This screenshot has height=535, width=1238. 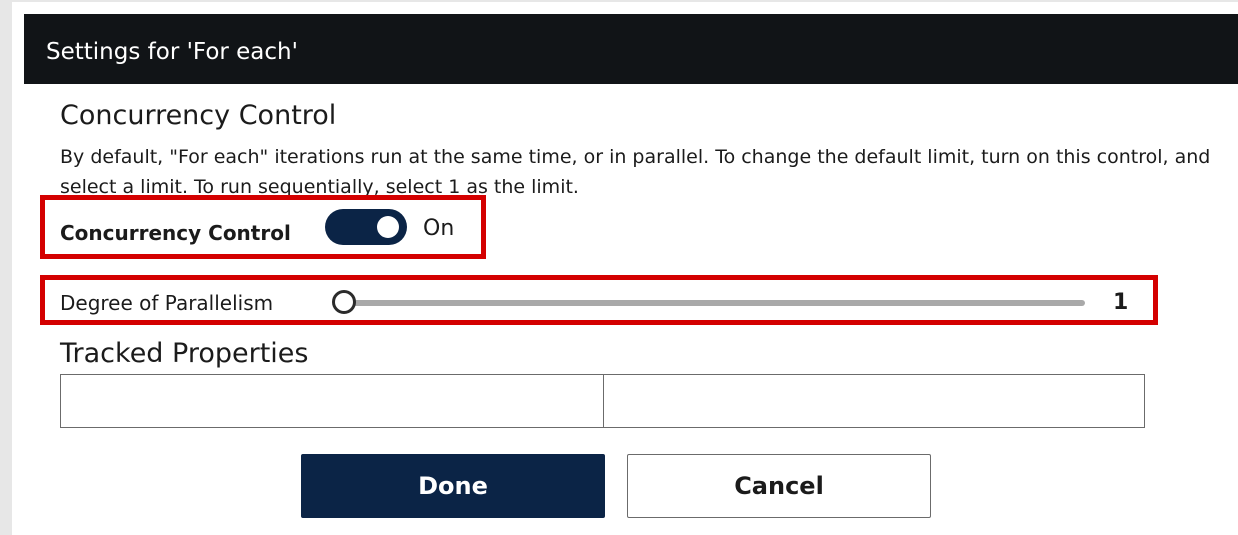 I want to click on done-button: Done, so click(x=453, y=486).